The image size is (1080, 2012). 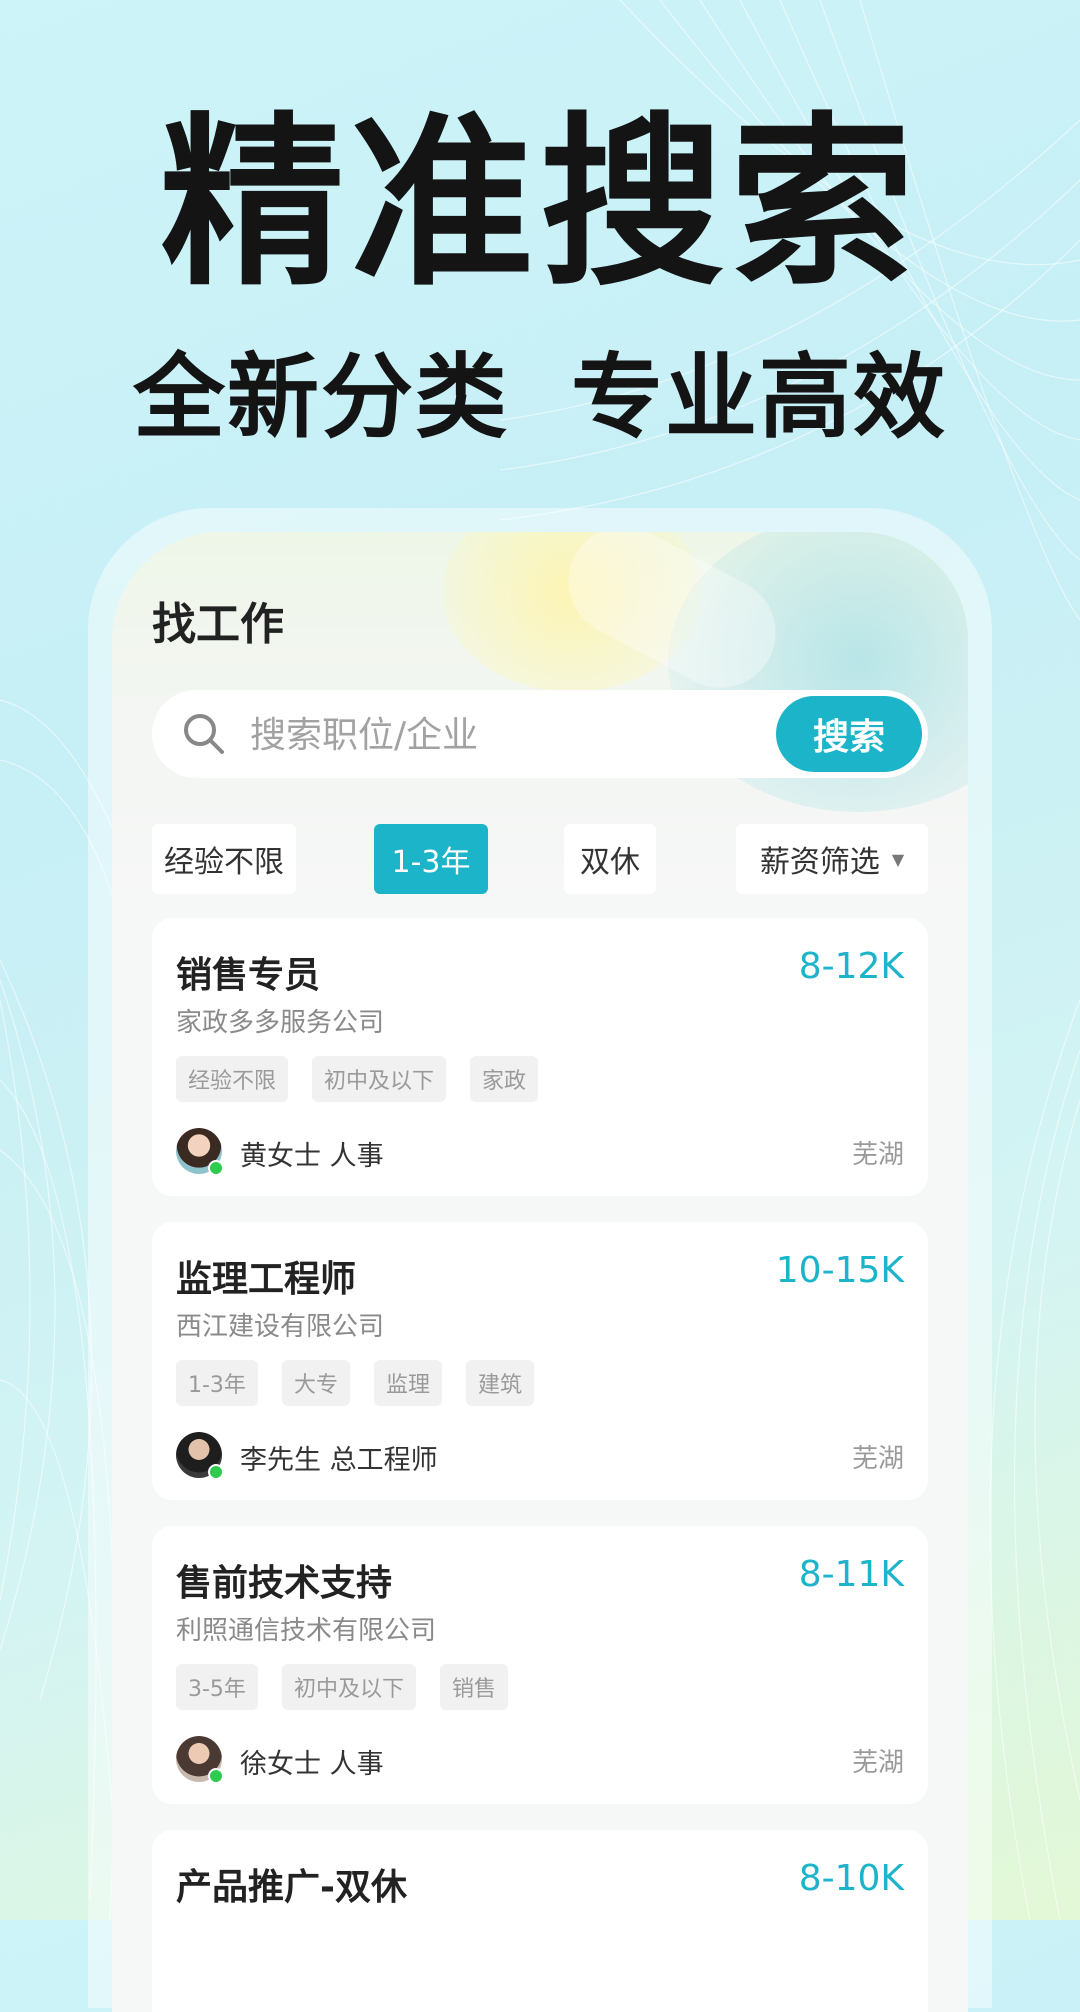 I want to click on job-salary: 10-15K, so click(x=839, y=1270).